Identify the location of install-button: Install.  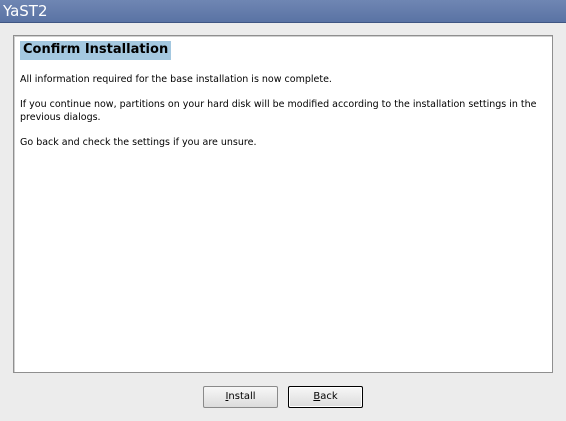
(240, 397).